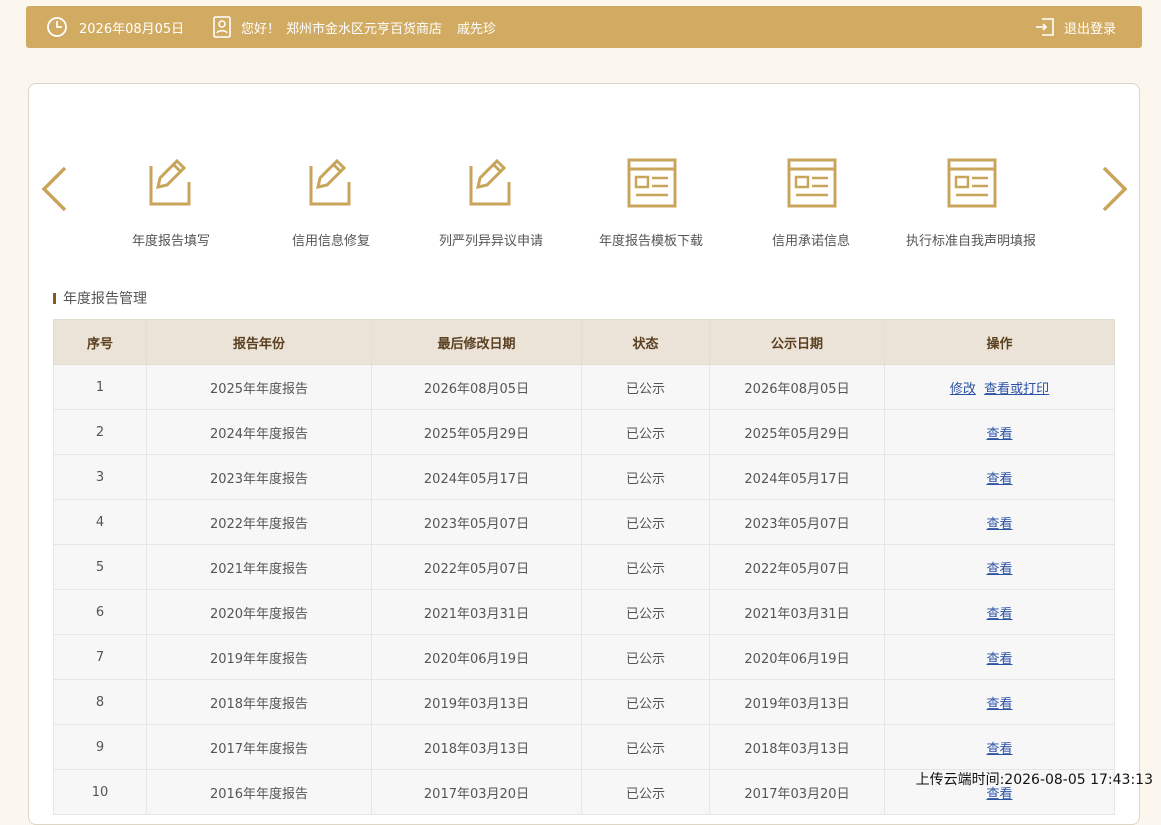  What do you see at coordinates (797, 477) in the screenshot?
I see `published-date: 2024年05月17日` at bounding box center [797, 477].